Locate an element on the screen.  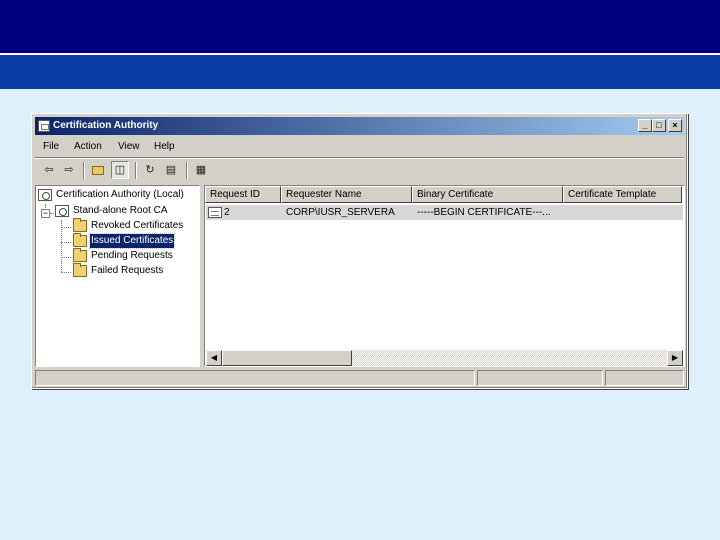
forward-icon: ⇨ is located at coordinates (69, 170).